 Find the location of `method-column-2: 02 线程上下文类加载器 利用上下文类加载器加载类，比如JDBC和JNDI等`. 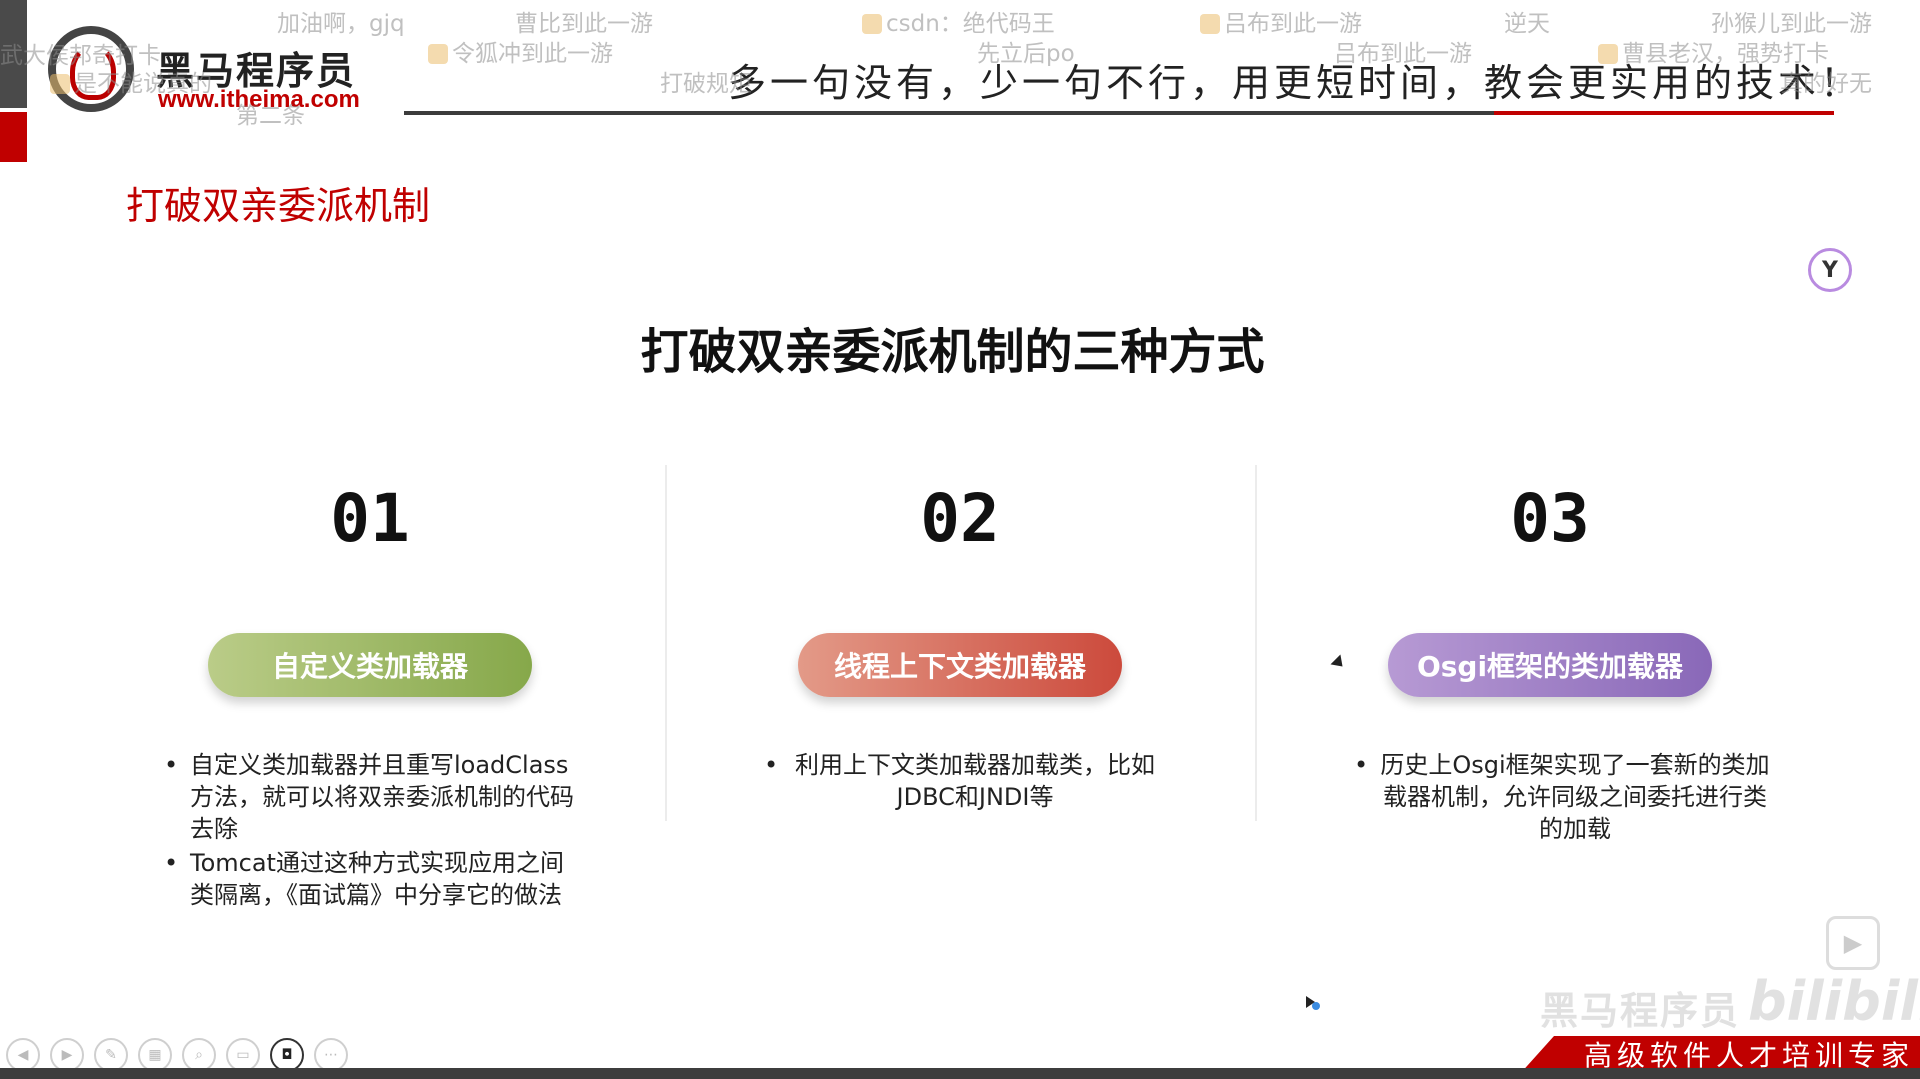

method-column-2: 02 线程上下文类加载器 利用上下文类加载器加载类，比如JDBC和JNDI等 is located at coordinates (960, 647).